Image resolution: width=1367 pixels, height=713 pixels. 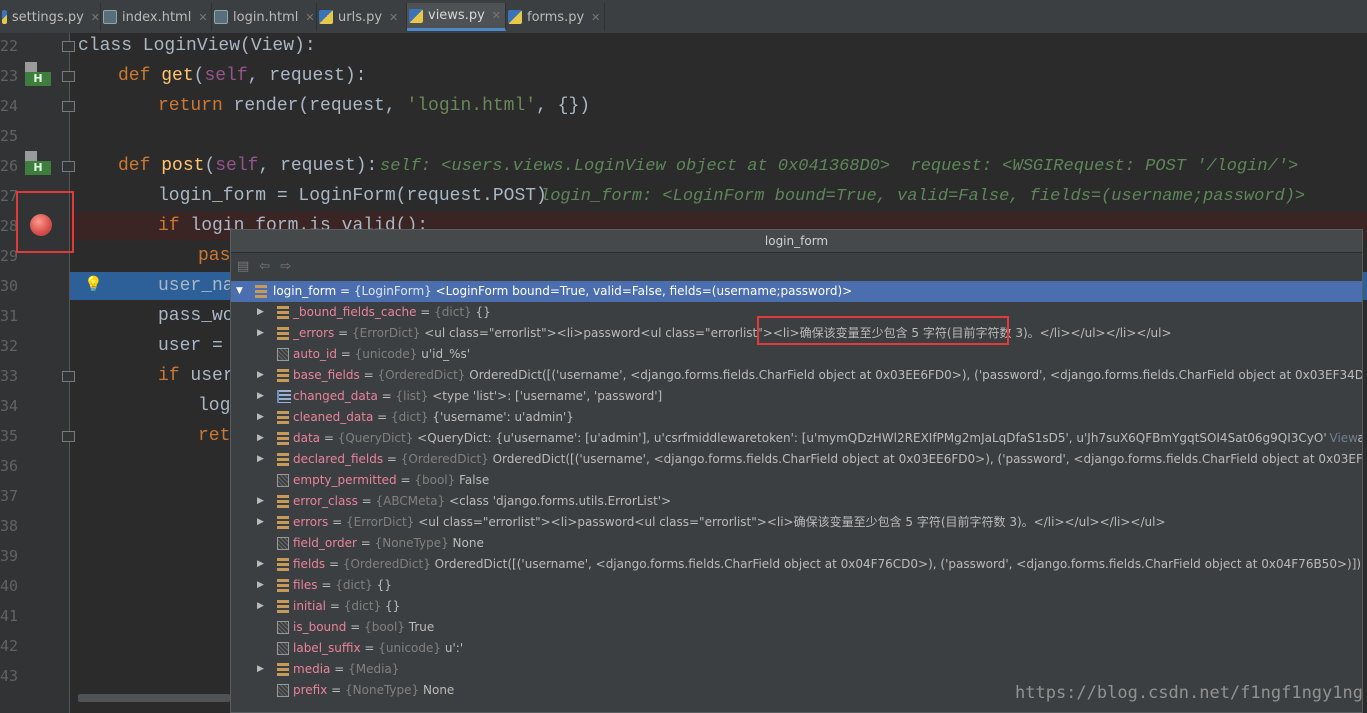 I want to click on variable-row-media: ▶ media = {Media}, so click(x=796, y=669).